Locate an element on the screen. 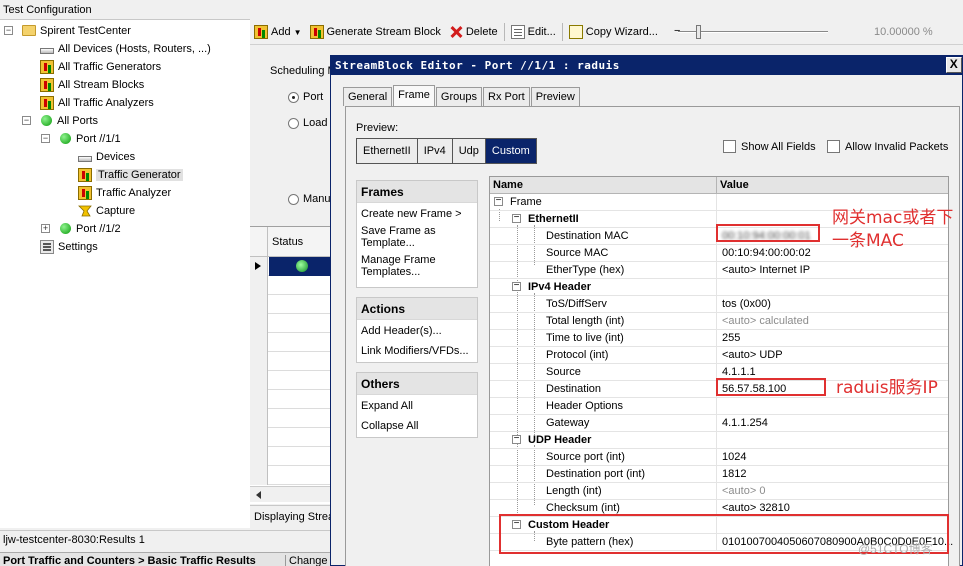  grid-row-source-port: Source port (int) 1024 is located at coordinates (719, 457).